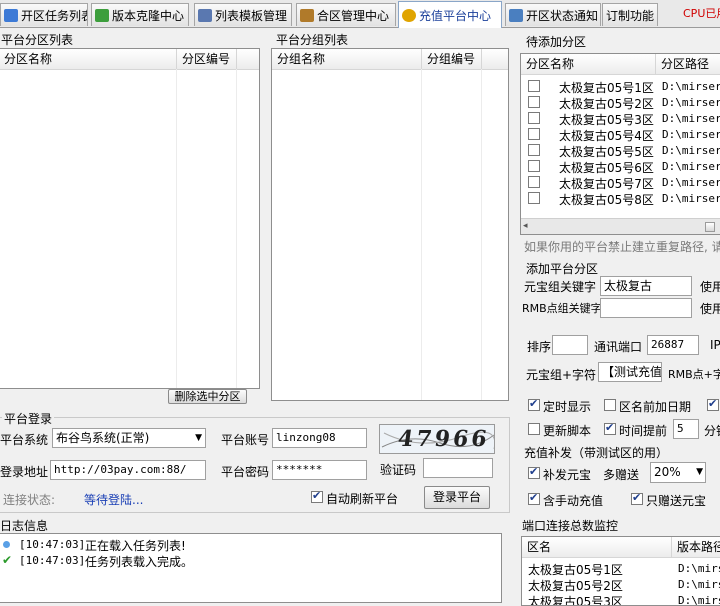 The width and height of the screenshot is (720, 606). I want to click on minute-label: 分钟, so click(712, 431).